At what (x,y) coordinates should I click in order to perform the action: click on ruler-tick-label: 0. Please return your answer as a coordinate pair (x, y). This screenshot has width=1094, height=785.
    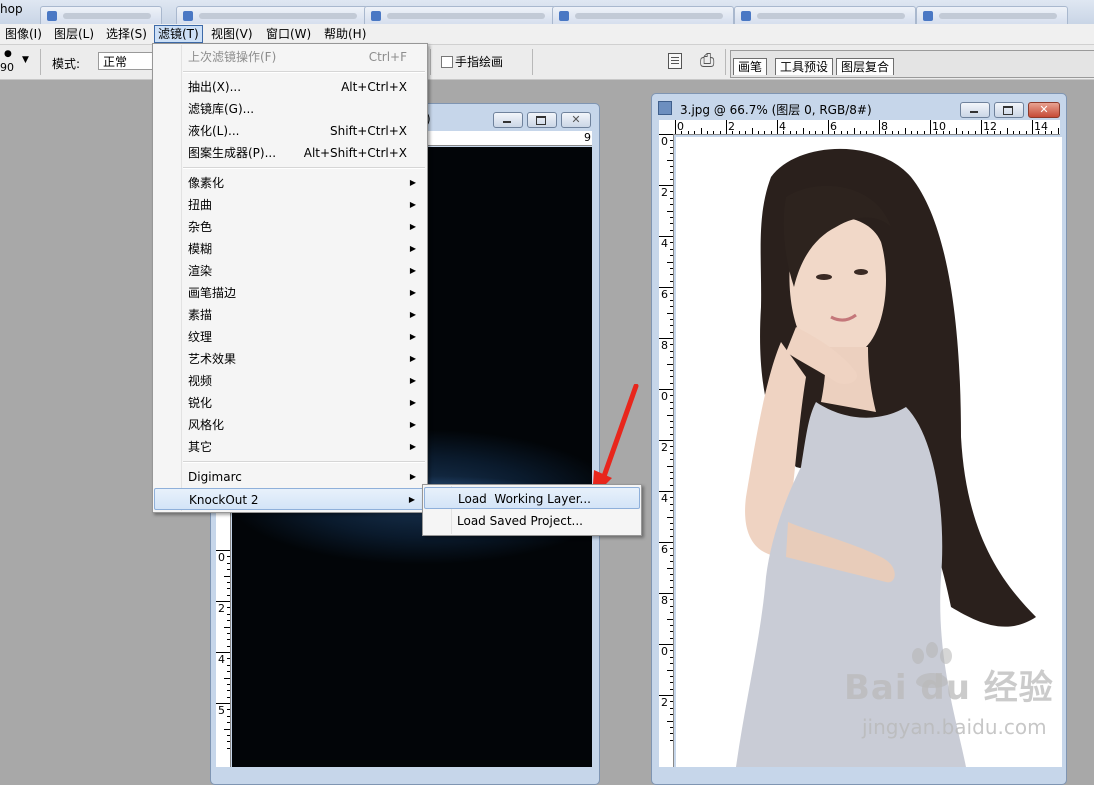
    Looking at the image, I should click on (221, 557).